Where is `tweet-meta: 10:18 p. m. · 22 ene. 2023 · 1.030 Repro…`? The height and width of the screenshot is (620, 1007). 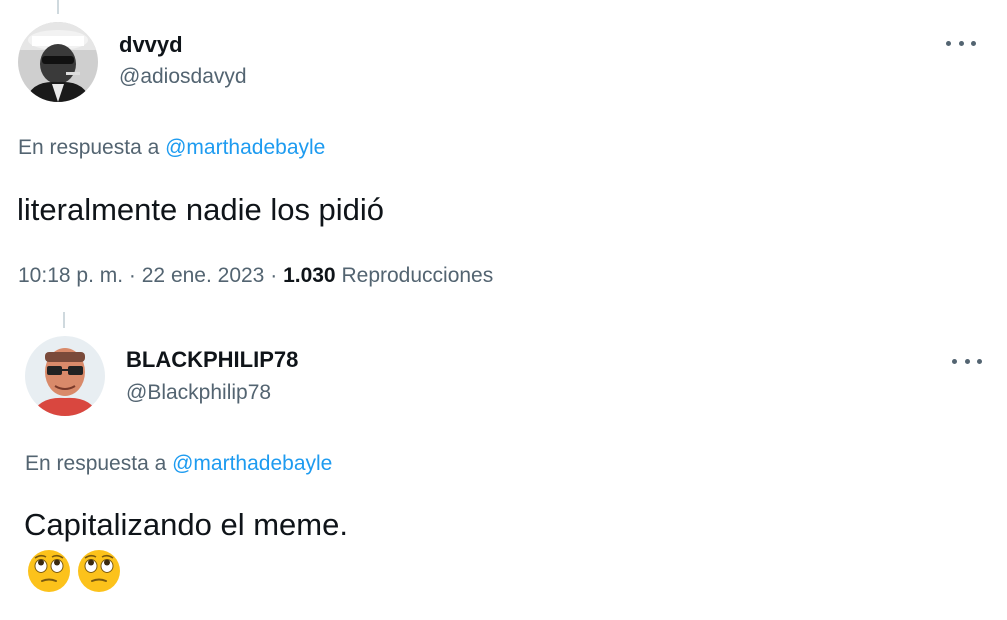
tweet-meta: 10:18 p. m. · 22 ene. 2023 · 1.030 Repro… is located at coordinates (255, 276).